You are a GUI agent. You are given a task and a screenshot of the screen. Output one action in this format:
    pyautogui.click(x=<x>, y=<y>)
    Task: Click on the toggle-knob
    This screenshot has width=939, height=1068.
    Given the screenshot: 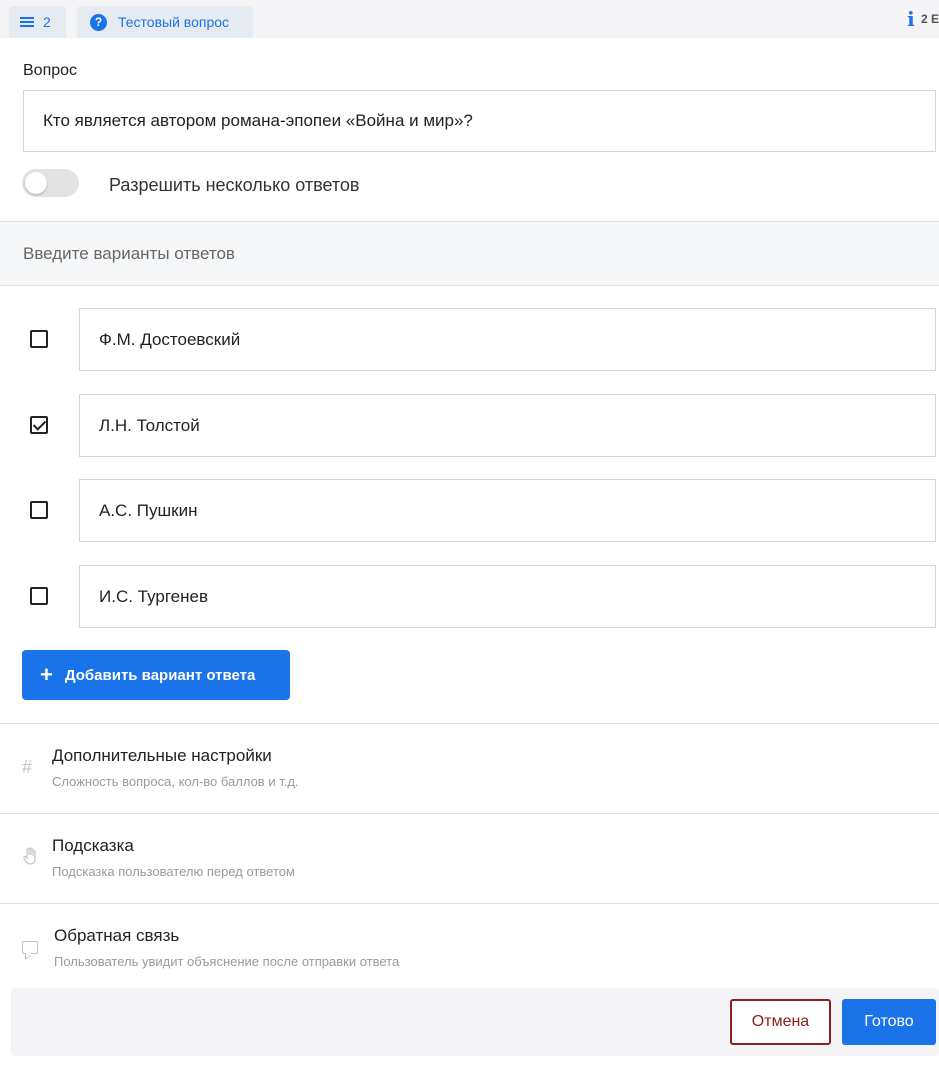 What is the action you would take?
    pyautogui.click(x=36, y=183)
    